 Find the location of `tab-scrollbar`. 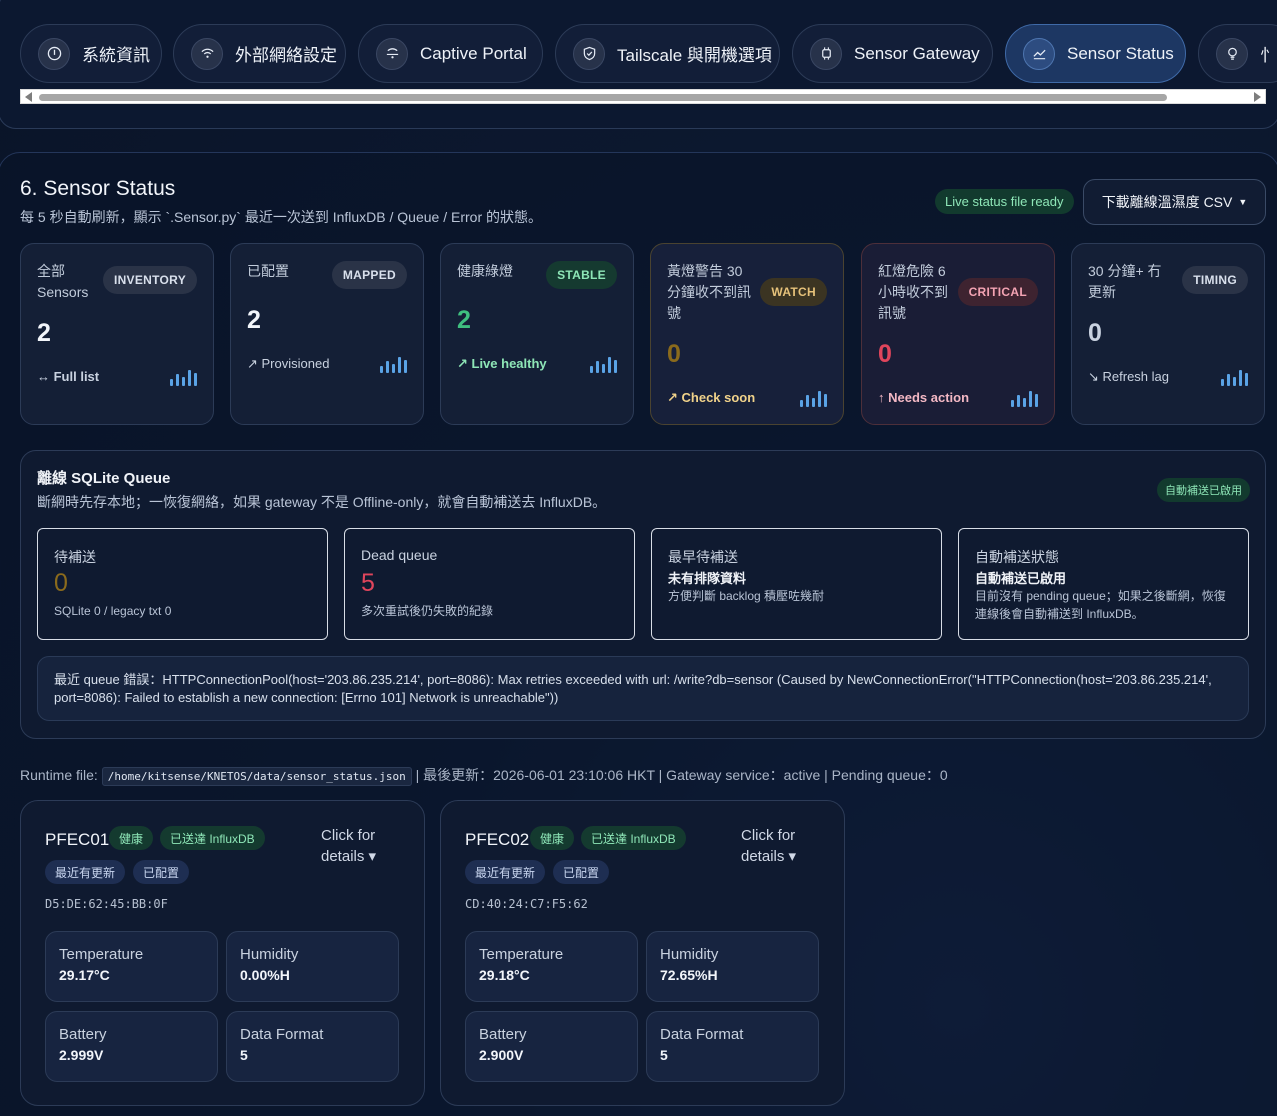

tab-scrollbar is located at coordinates (643, 96).